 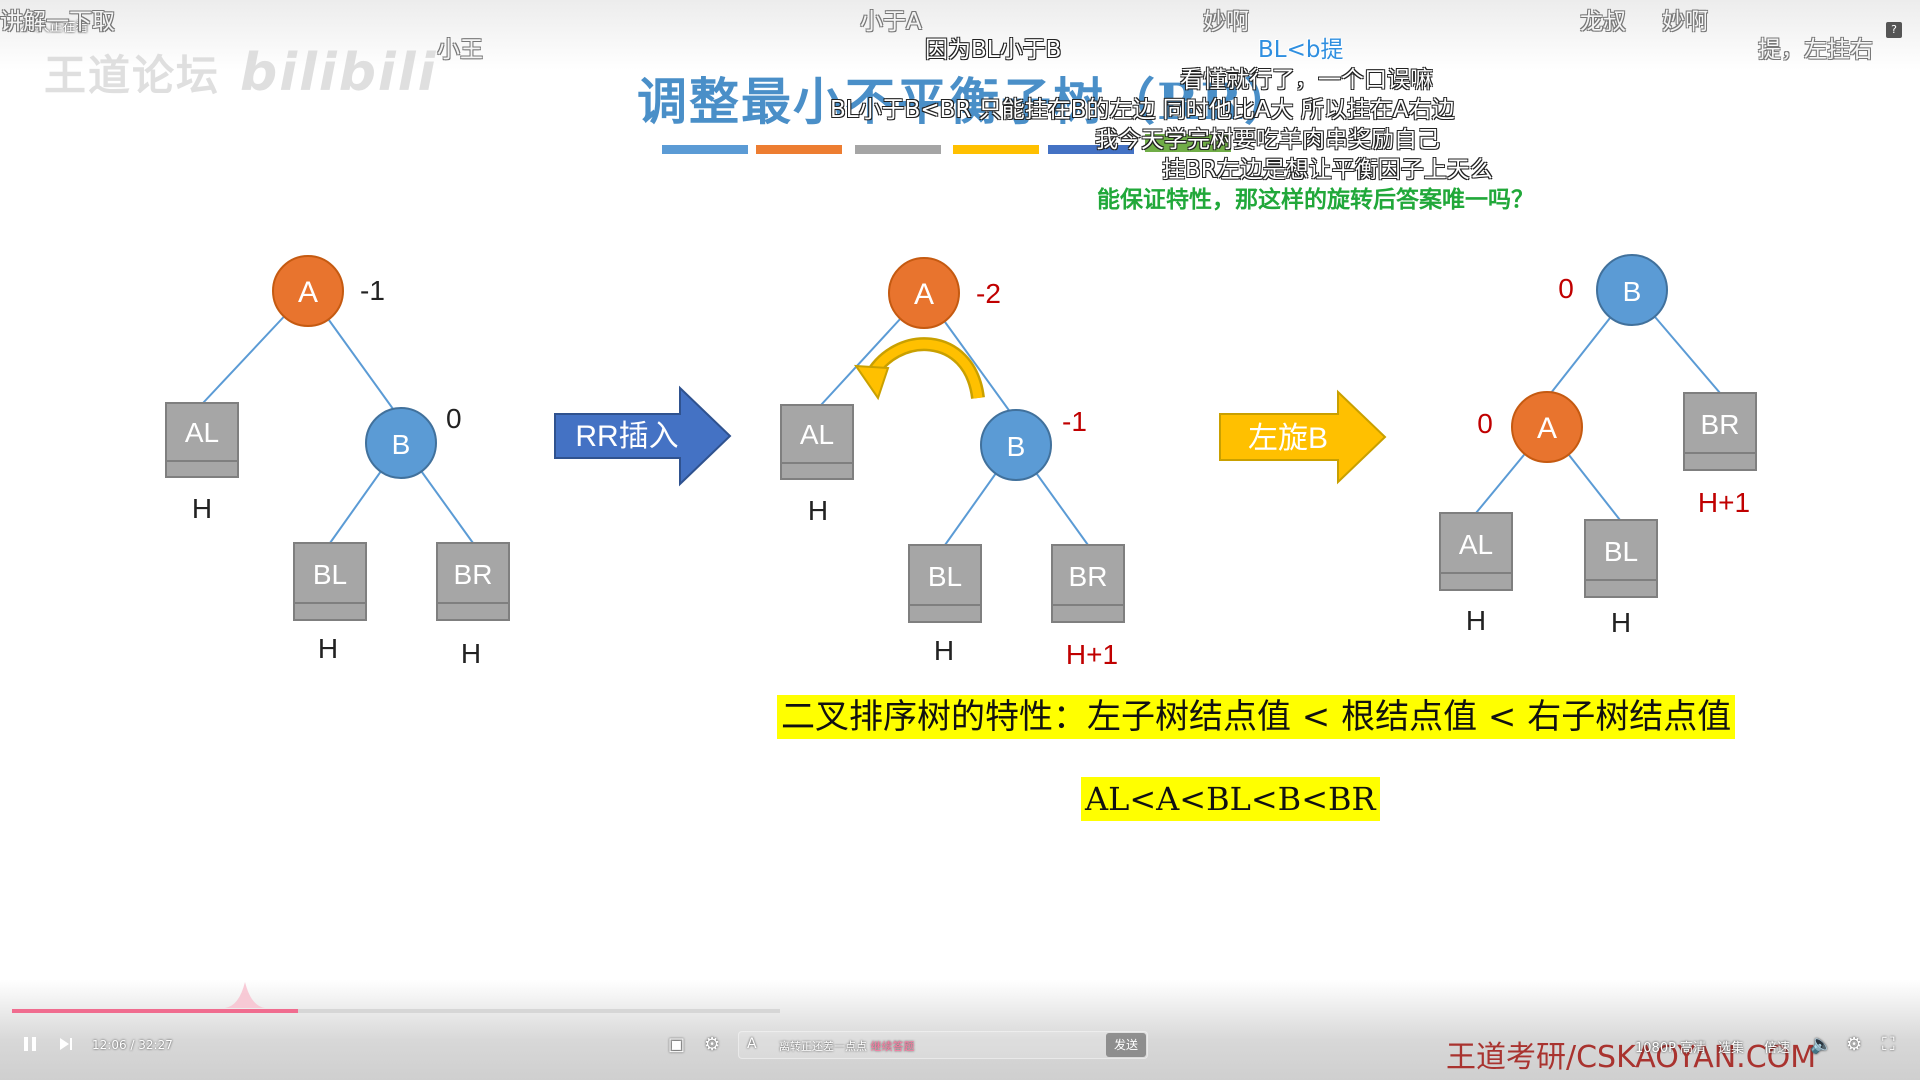 What do you see at coordinates (1731, 1046) in the screenshot?
I see `episodes-button: 选集` at bounding box center [1731, 1046].